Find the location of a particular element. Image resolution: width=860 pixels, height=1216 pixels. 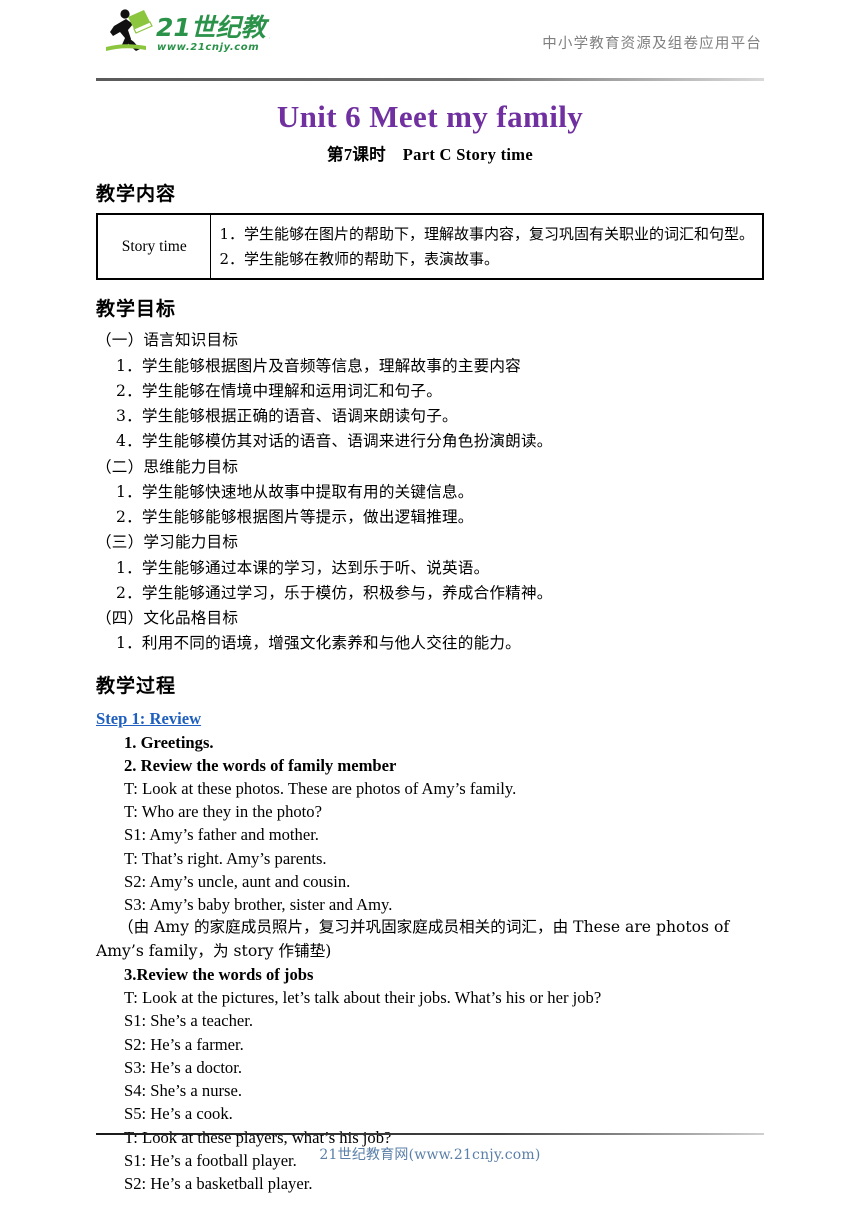

table-body-item: 2．学生能够在教师的帮助下，表演故事。 is located at coordinates (359, 258).